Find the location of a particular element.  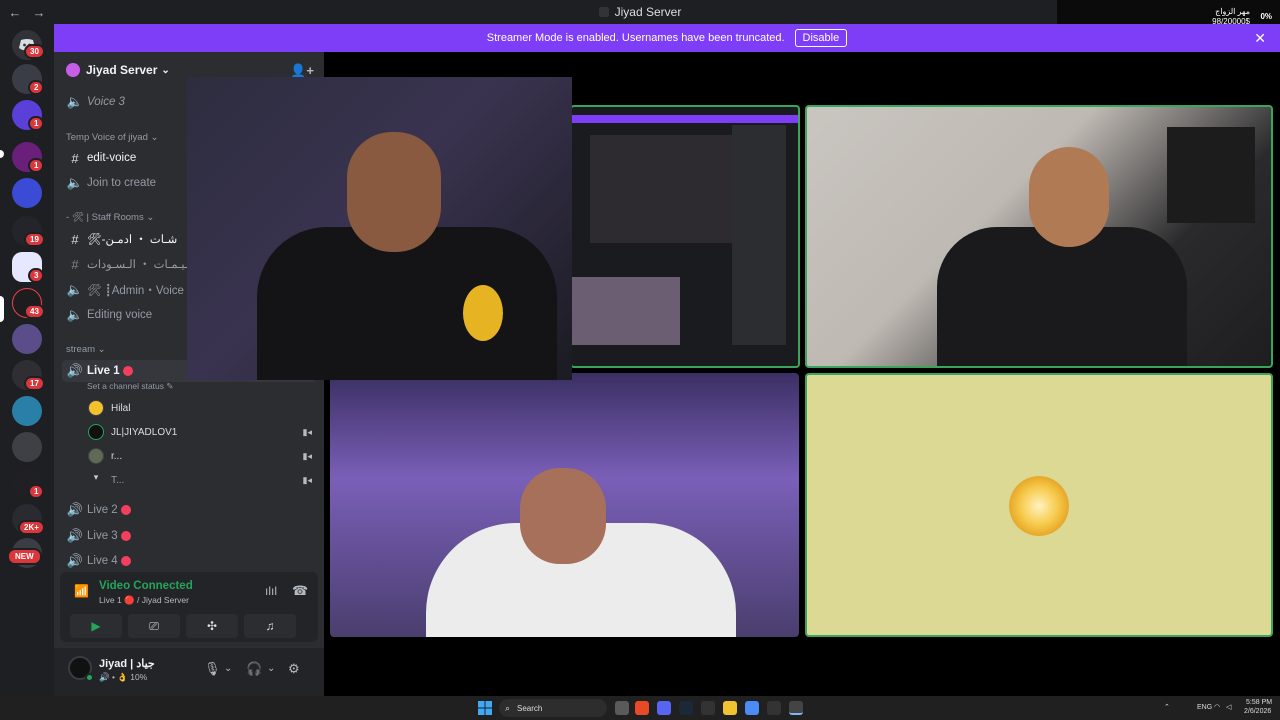

channel-live3: 🔊 Live 3 is located at coordinates (189, 536).